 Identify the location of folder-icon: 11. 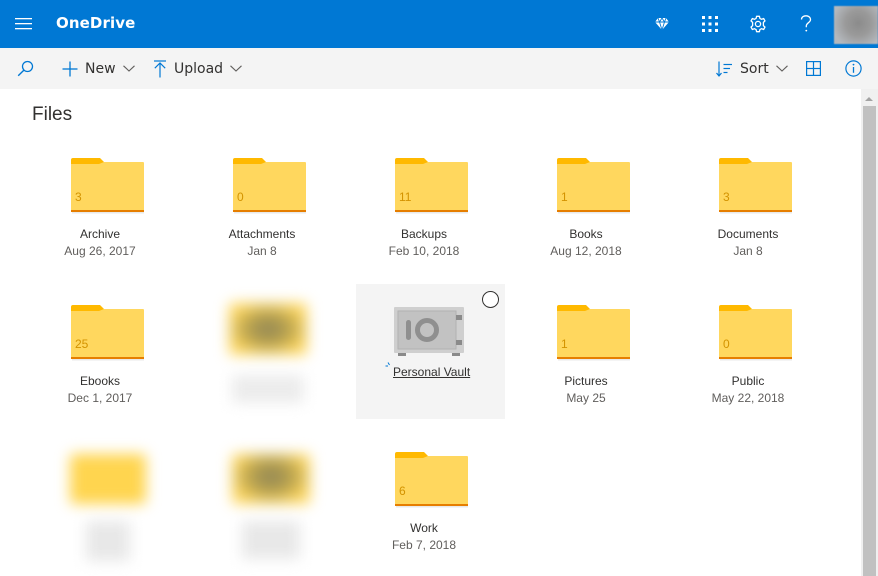
(431, 186).